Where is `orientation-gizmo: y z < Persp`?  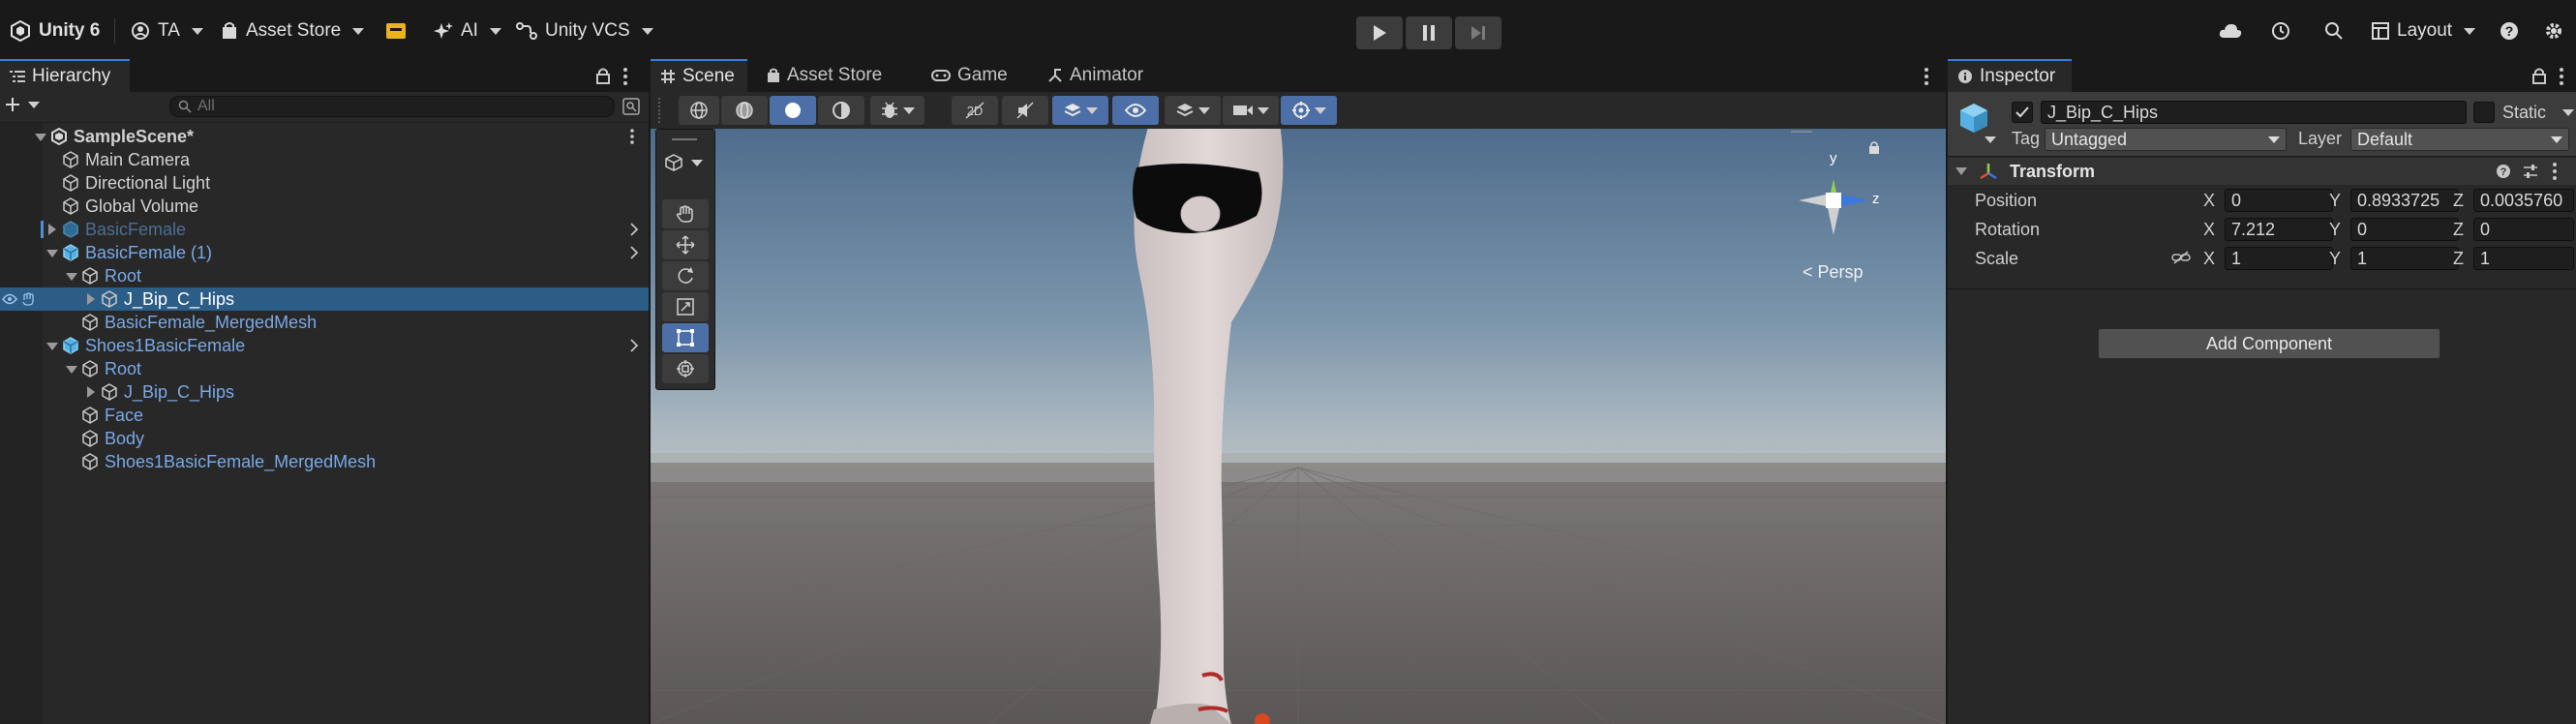
orientation-gizmo: y z < Persp is located at coordinates (1854, 217).